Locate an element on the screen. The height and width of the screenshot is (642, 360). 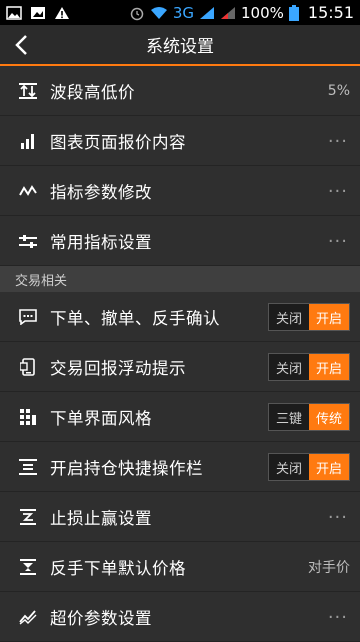
status-left-icons is located at coordinates (38, 12).